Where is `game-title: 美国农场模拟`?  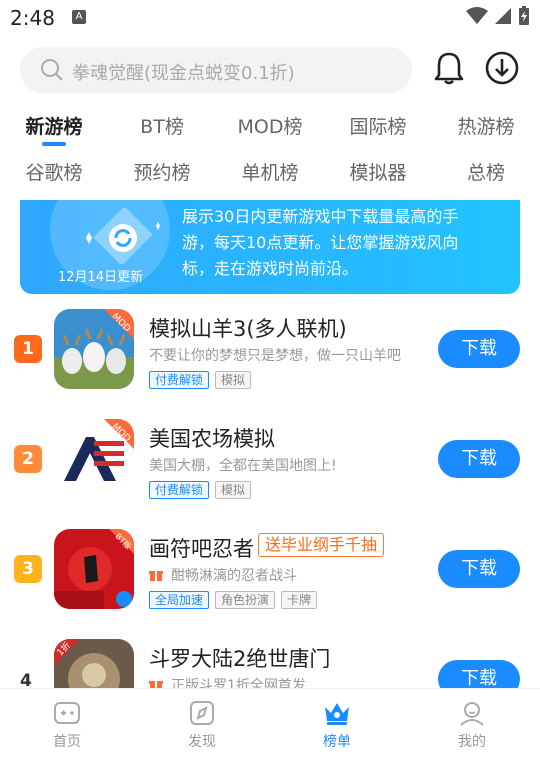 game-title: 美国农场模拟 is located at coordinates (212, 439).